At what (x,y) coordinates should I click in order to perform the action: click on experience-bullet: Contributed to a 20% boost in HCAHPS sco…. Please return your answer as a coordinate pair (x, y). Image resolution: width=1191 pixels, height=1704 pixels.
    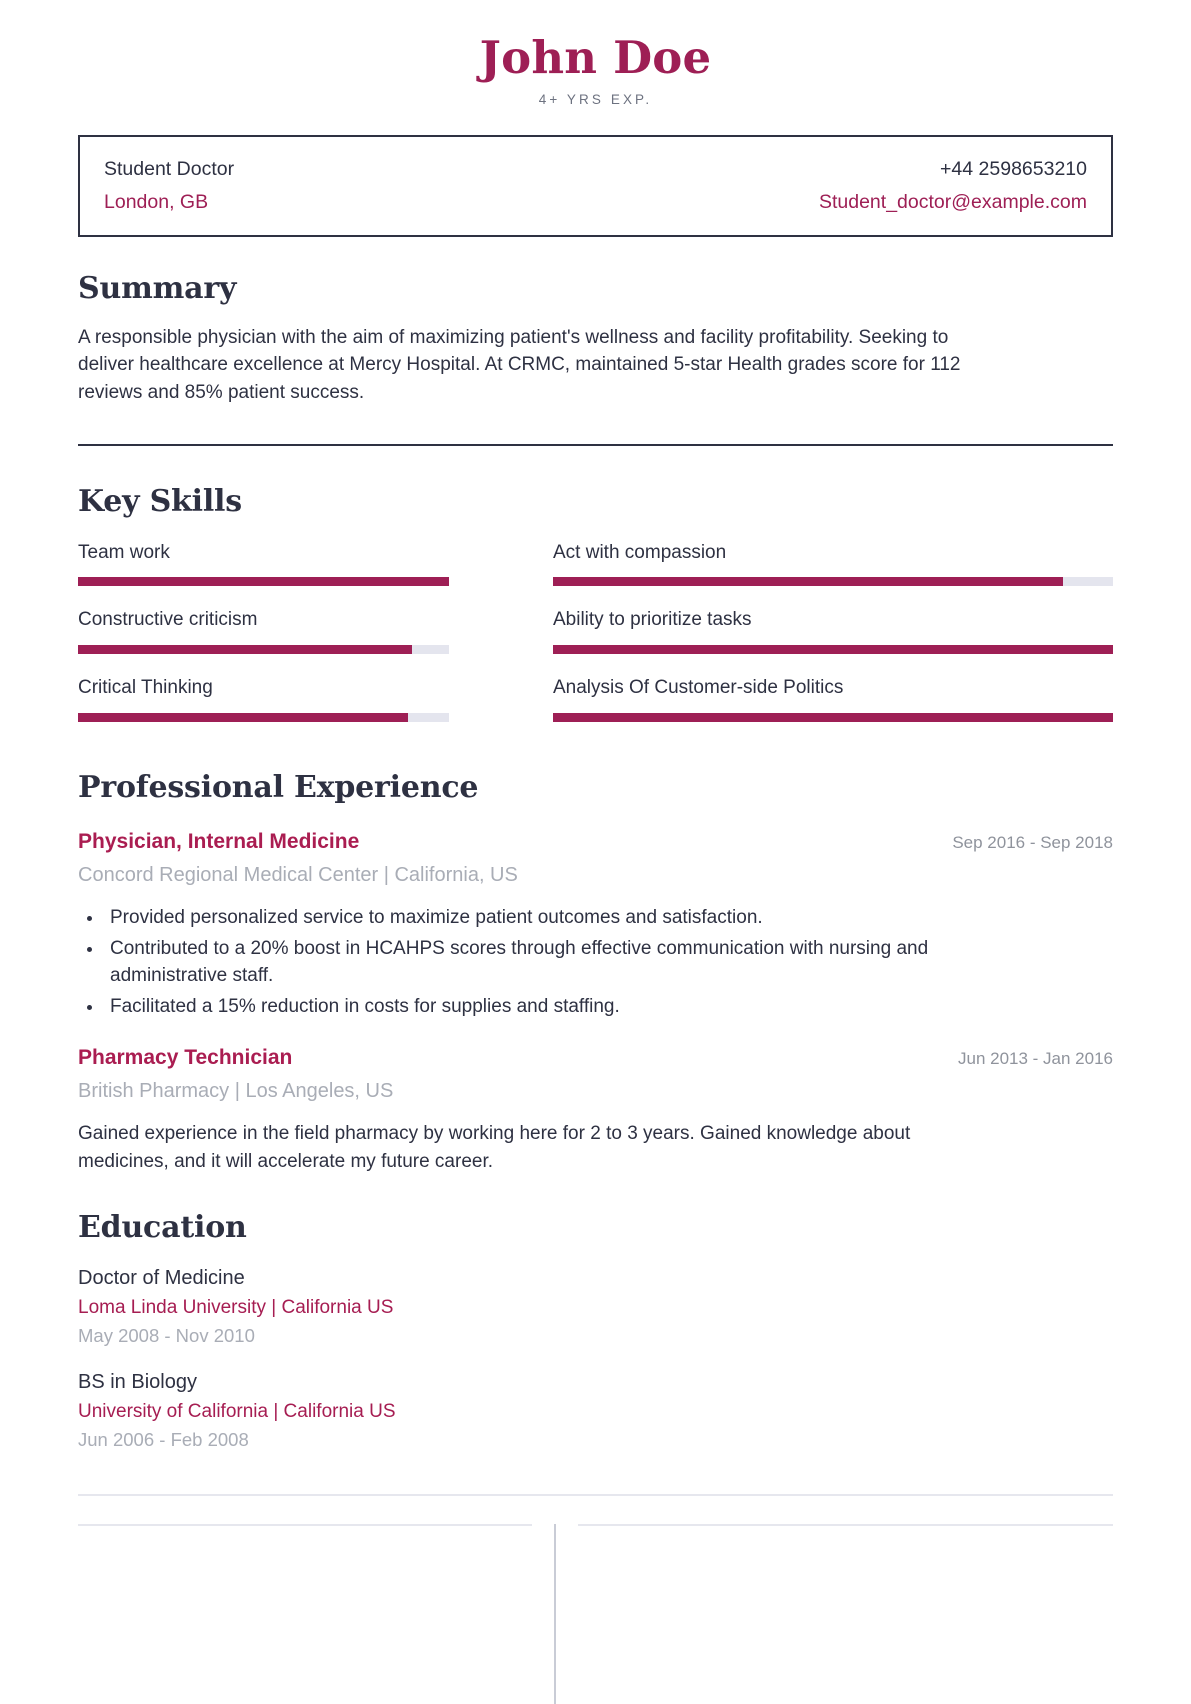
    Looking at the image, I should click on (549, 963).